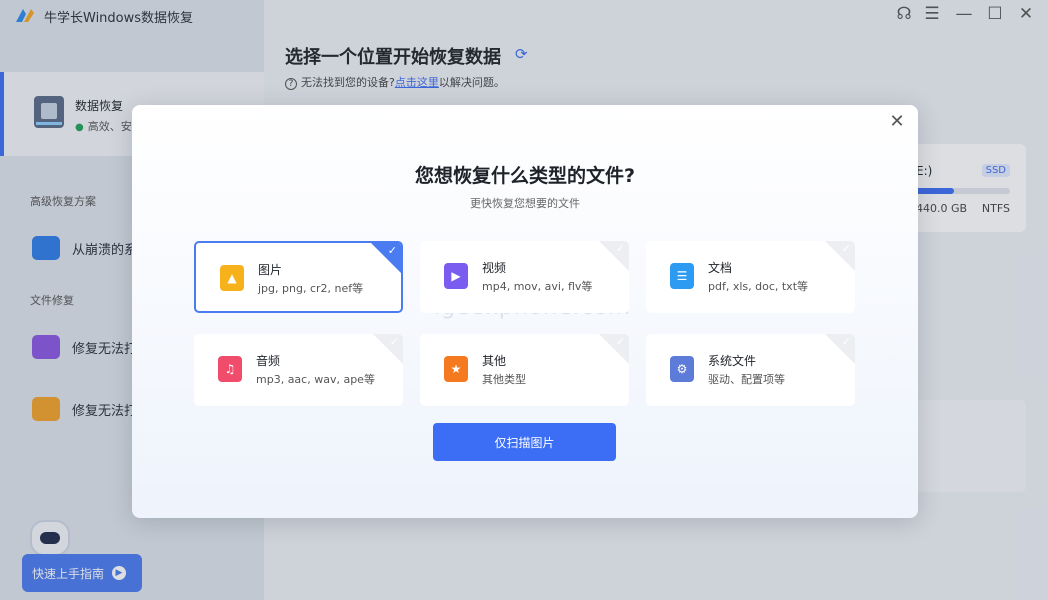 Image resolution: width=1048 pixels, height=600 pixels. I want to click on file-type-extensions: 其他类型, so click(504, 379).